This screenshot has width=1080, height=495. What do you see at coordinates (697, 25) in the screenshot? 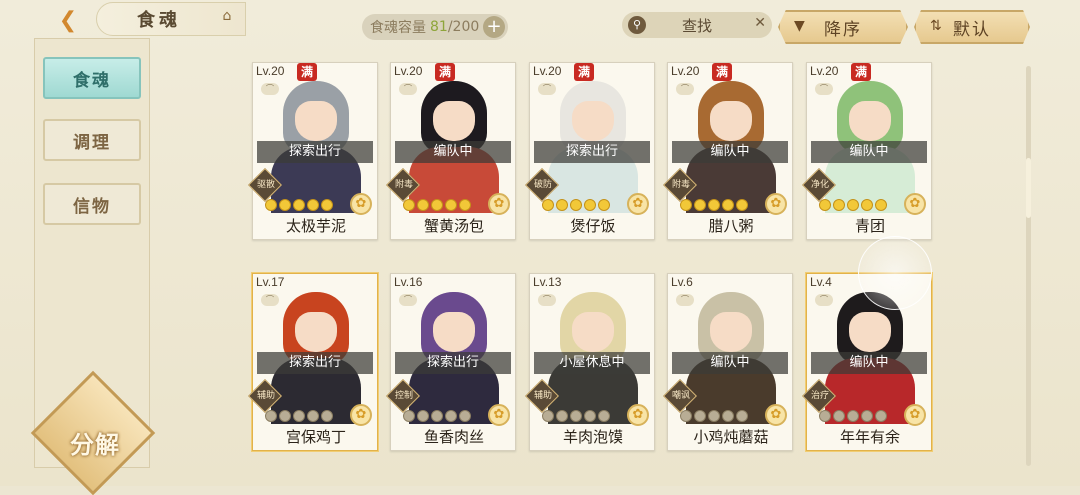
I see `search-bar: ⚲ 查找 ✕` at bounding box center [697, 25].